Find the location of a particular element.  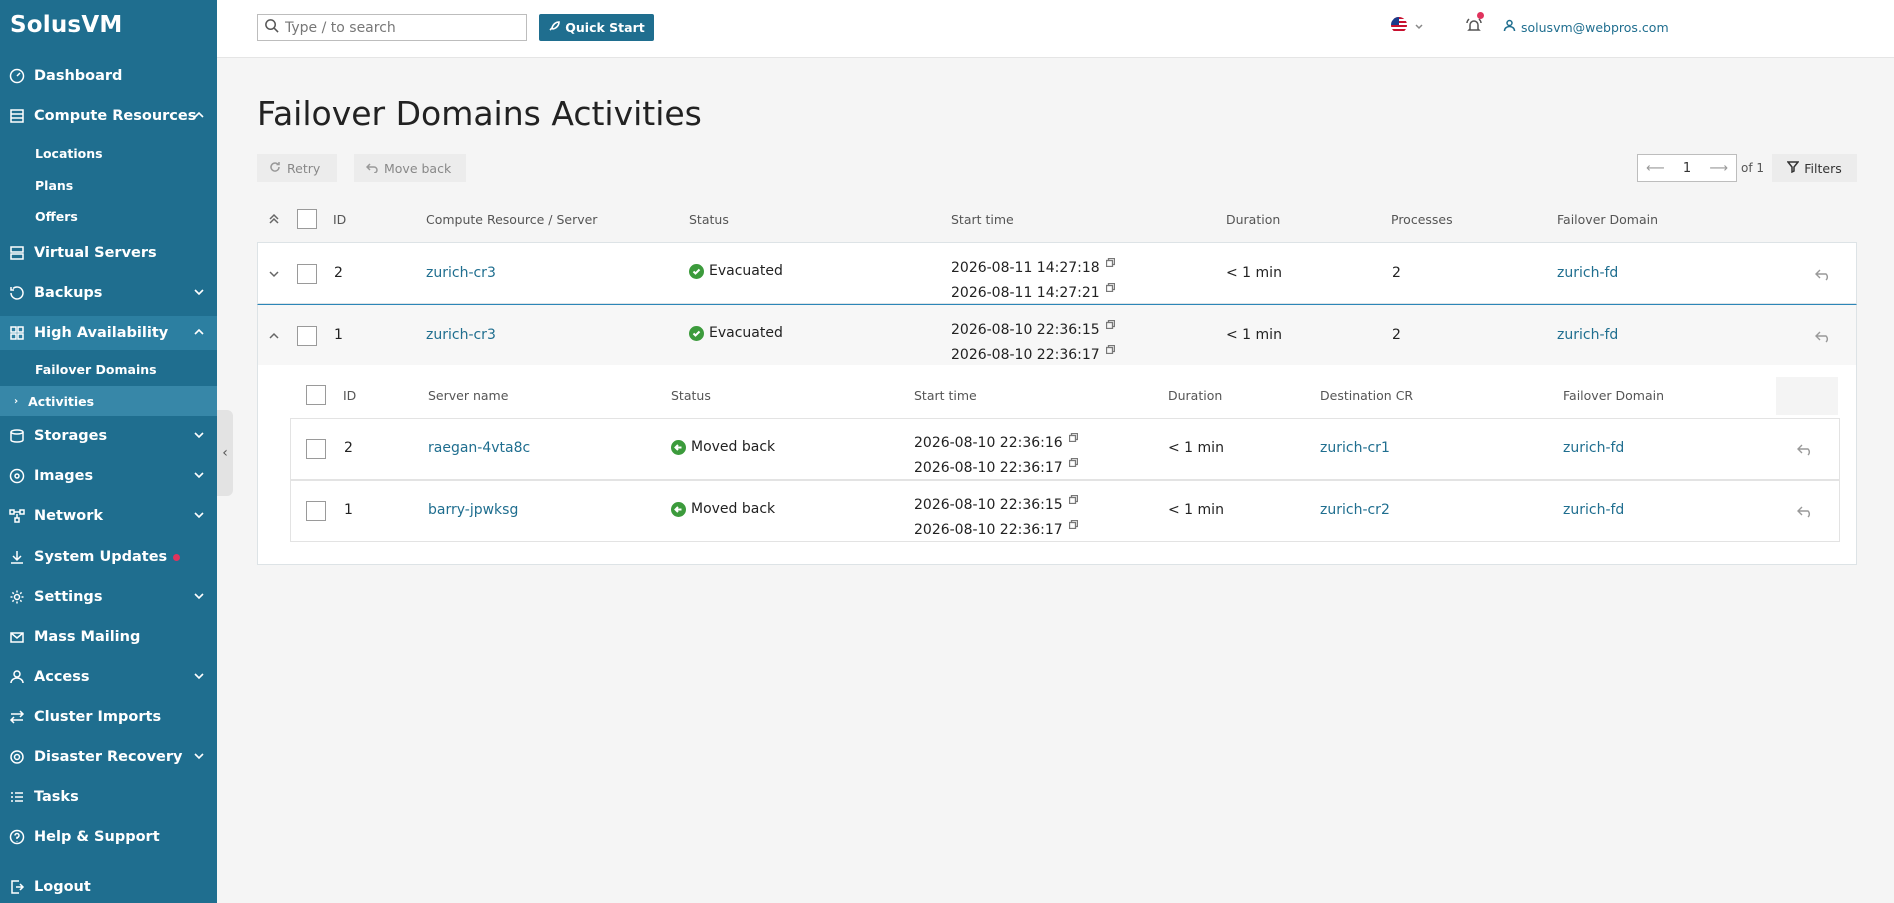

nav-cluster-imports: Cluster Imports is located at coordinates (108, 717).